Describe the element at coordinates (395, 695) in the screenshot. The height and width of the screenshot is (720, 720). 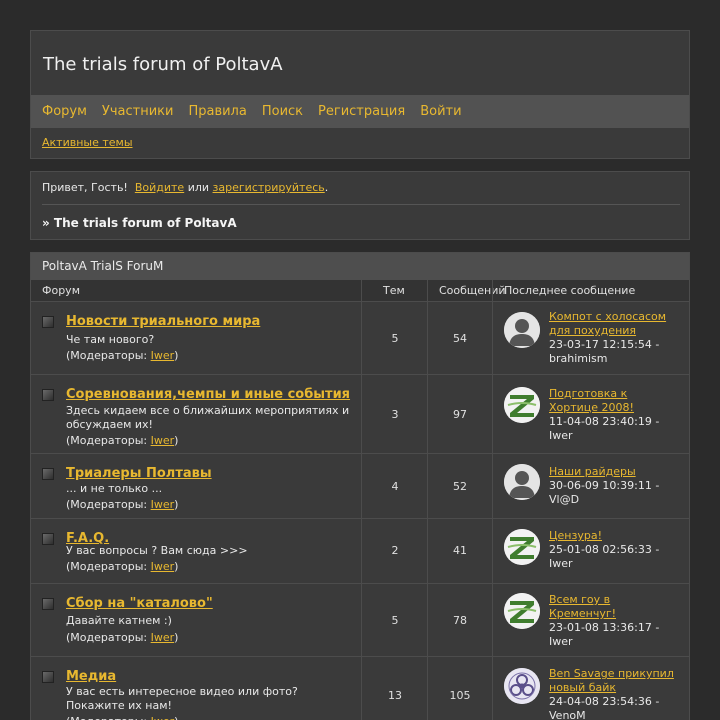
I see `topic-count: 13` at that location.